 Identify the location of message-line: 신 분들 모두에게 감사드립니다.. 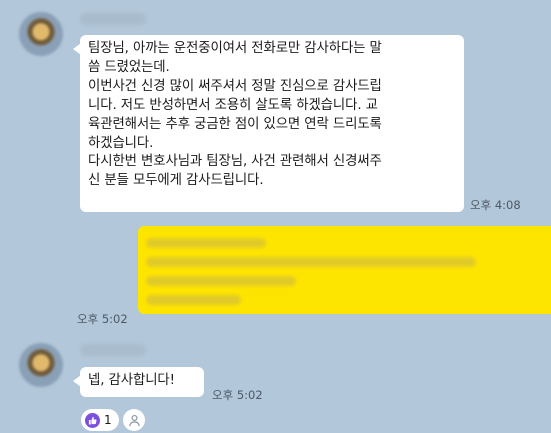
(176, 181).